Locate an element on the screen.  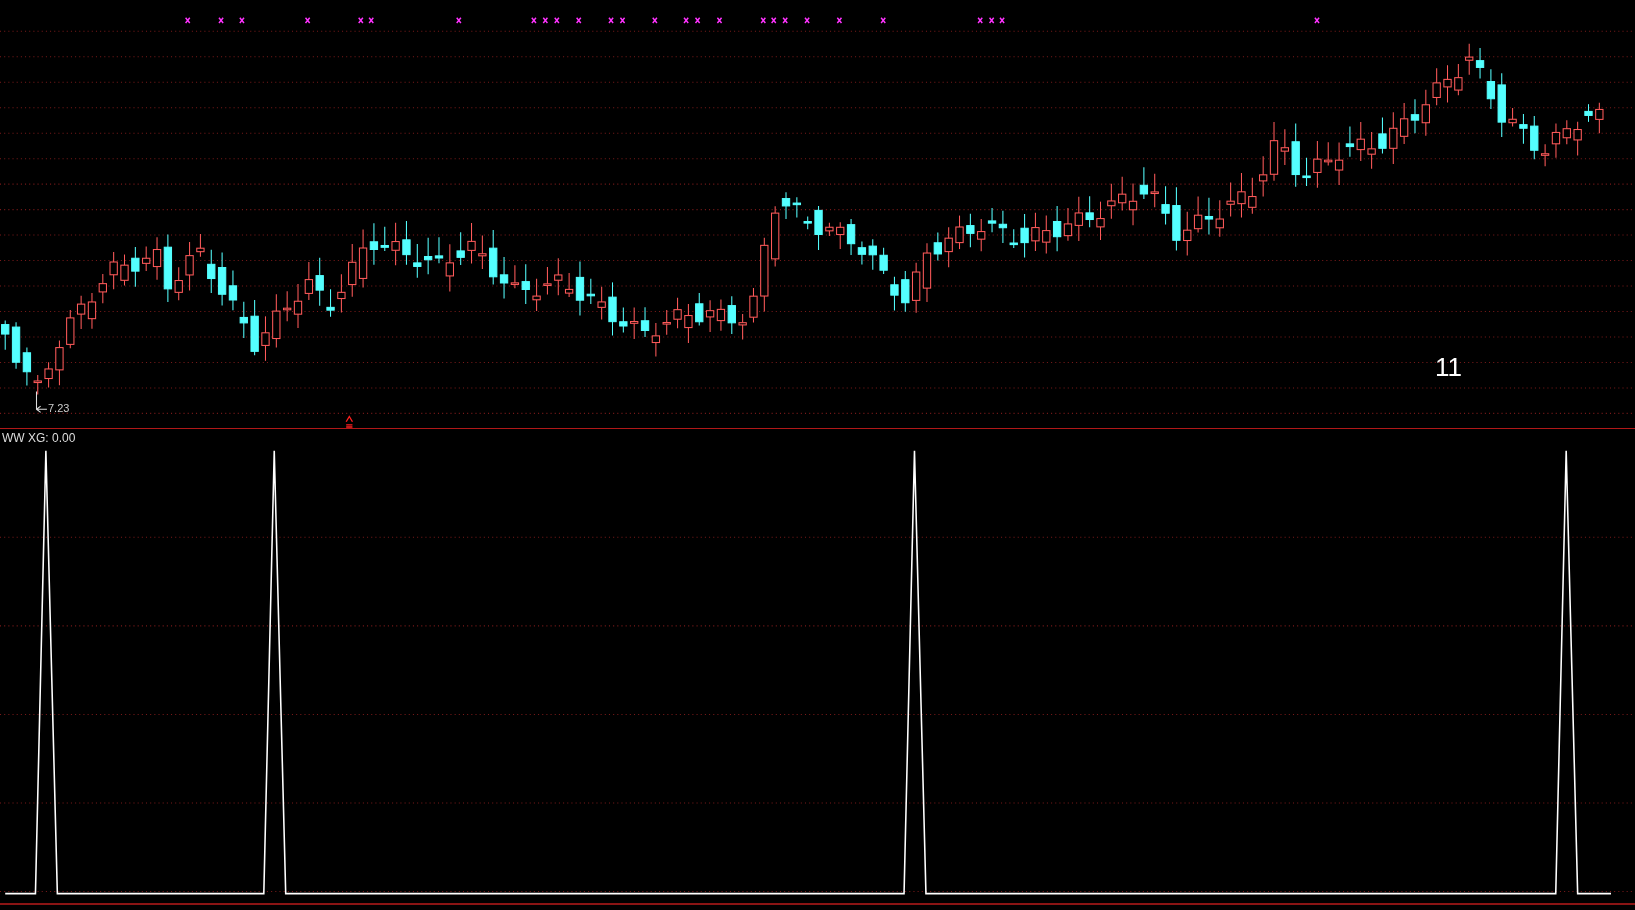
indicator-legend: WW XG: 0.00 is located at coordinates (39, 438).